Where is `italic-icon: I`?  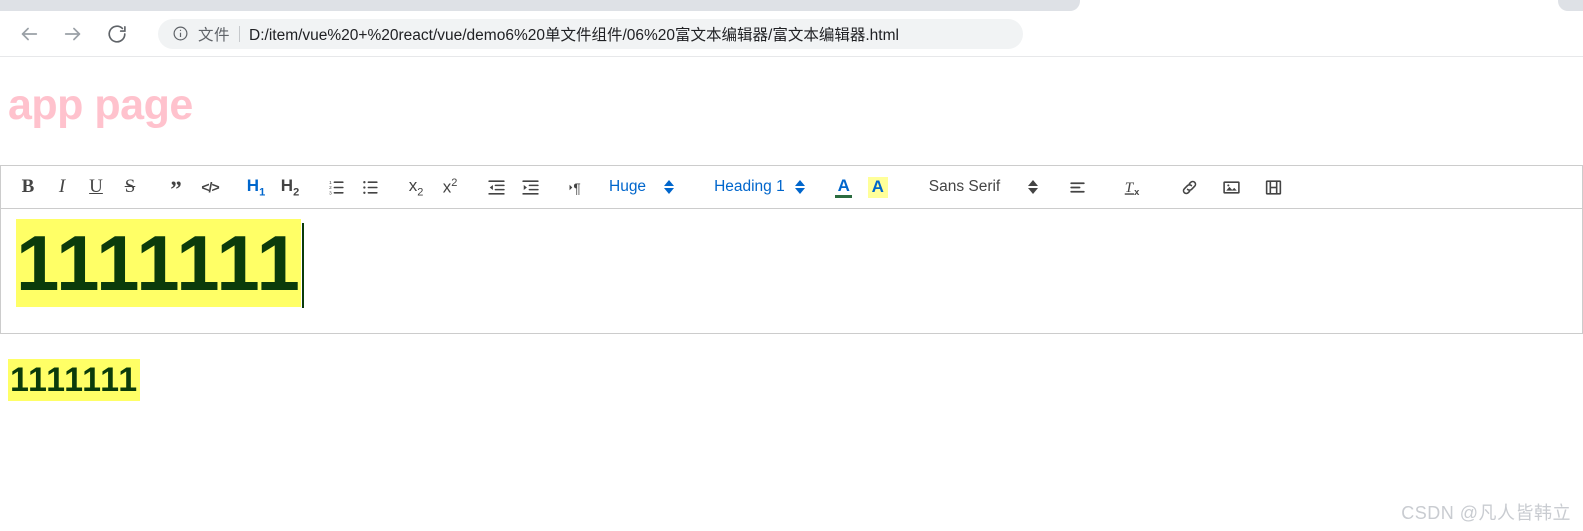 italic-icon: I is located at coordinates (62, 186).